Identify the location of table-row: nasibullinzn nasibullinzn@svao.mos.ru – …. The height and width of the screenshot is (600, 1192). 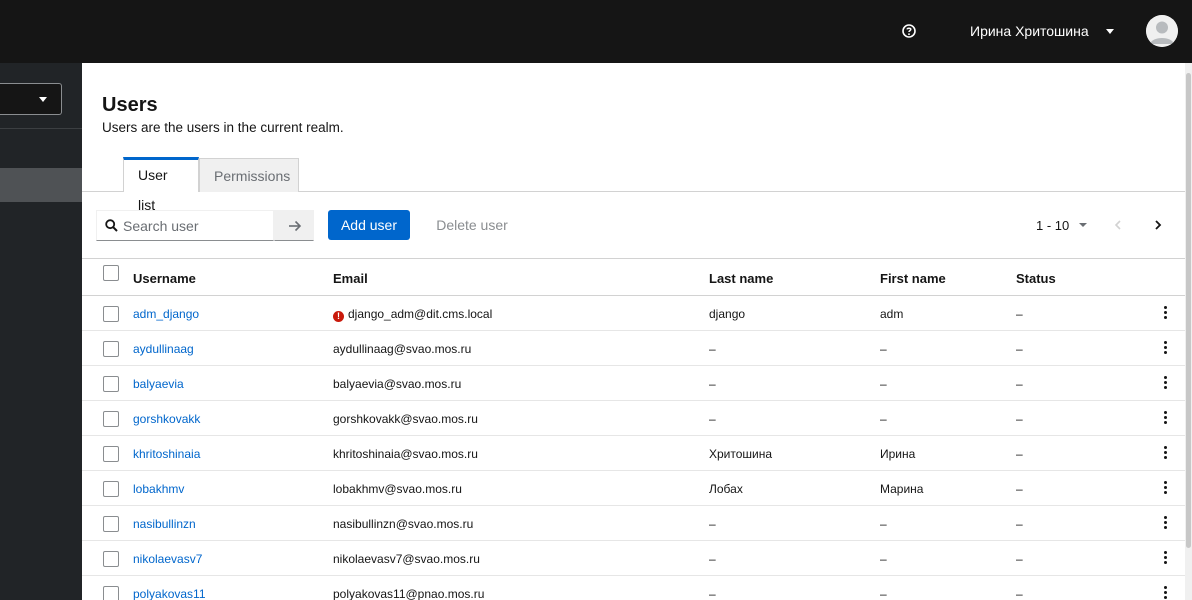
(633, 523).